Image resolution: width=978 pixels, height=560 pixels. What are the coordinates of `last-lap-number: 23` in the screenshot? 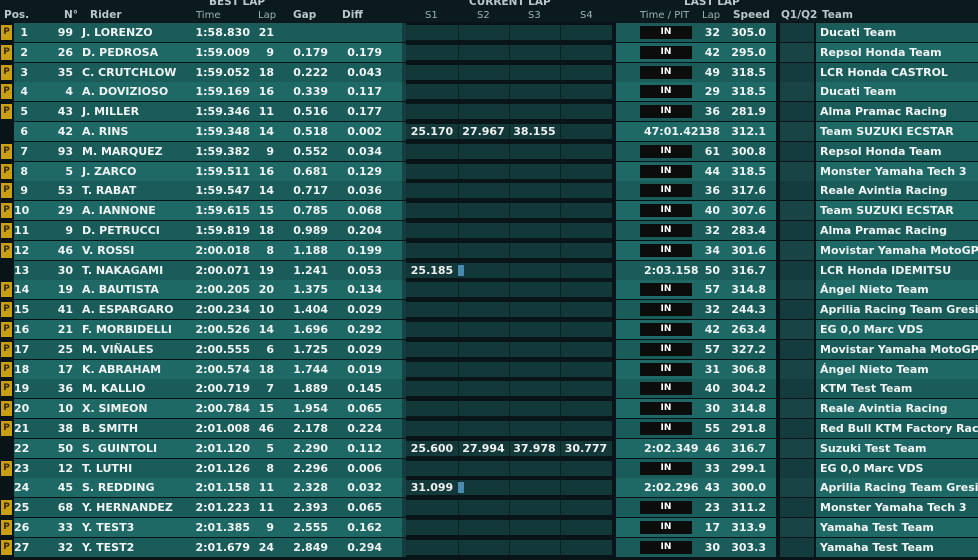 It's located at (712, 508).